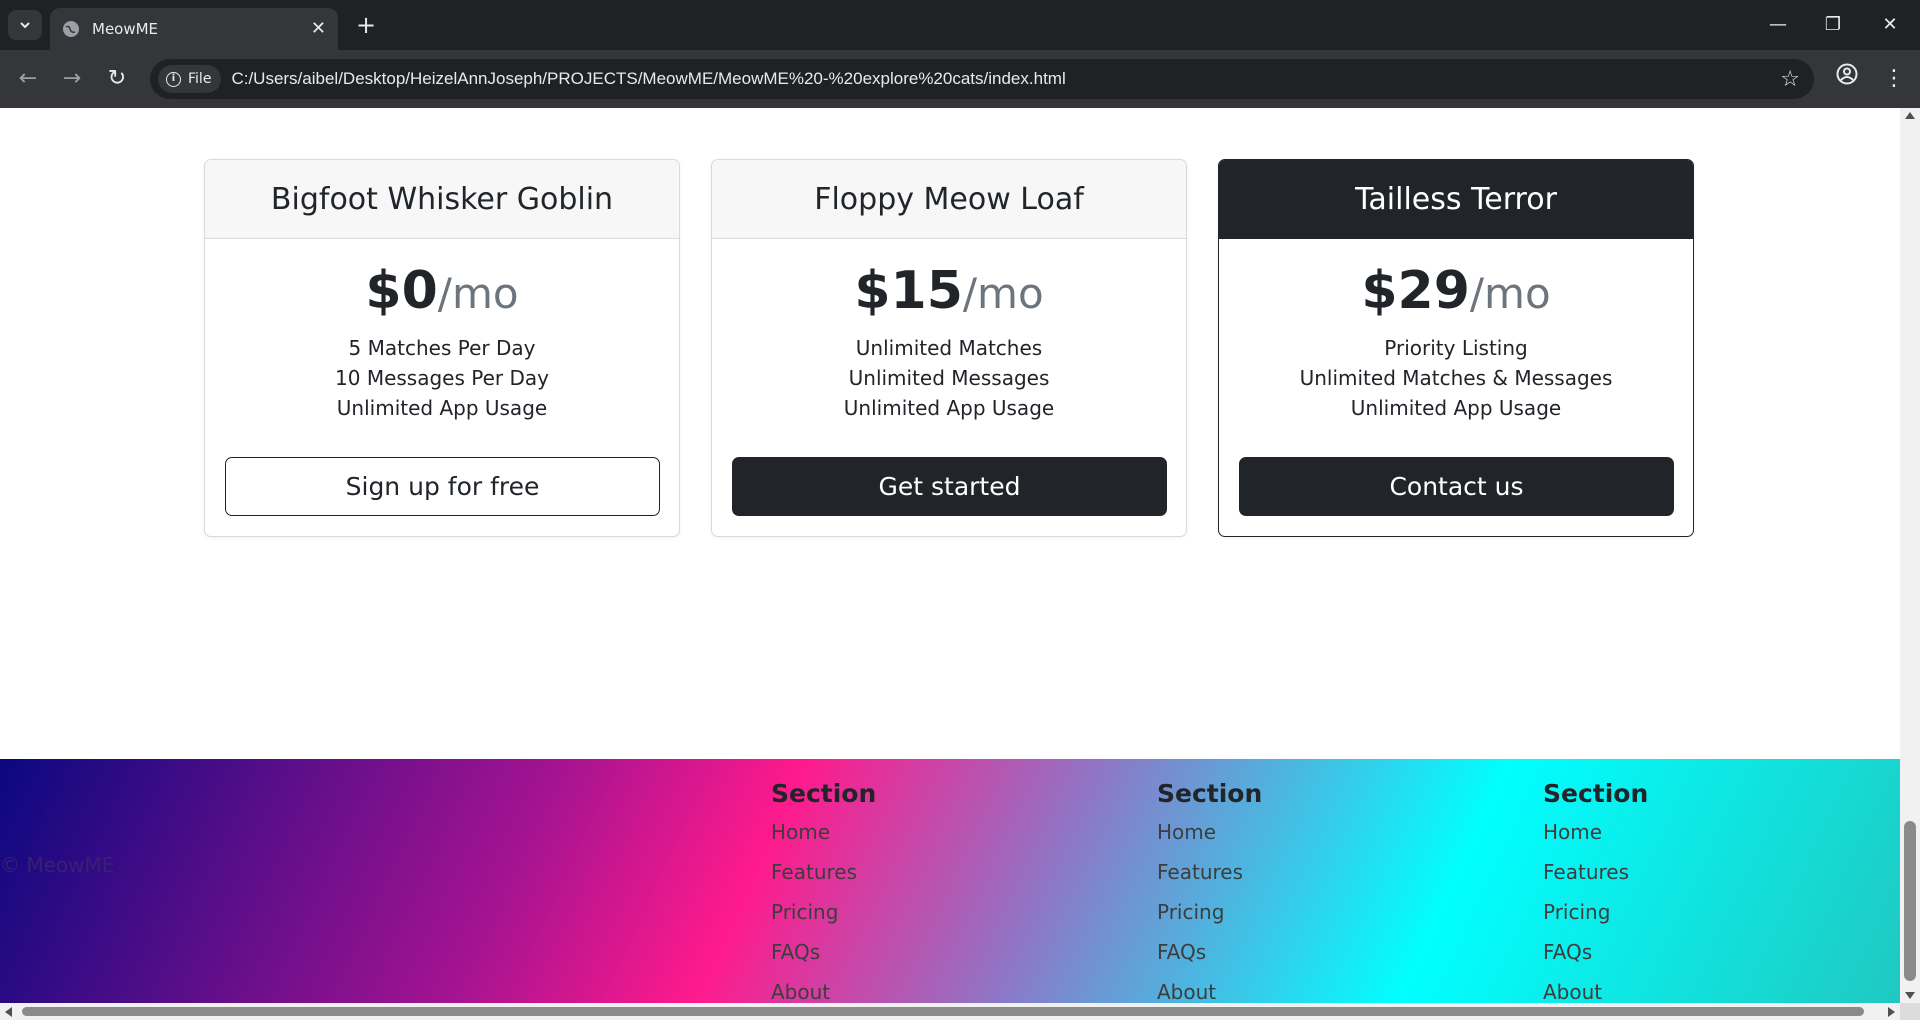 Image resolution: width=1920 pixels, height=1020 pixels. I want to click on card-title: Floppy Meow Loaf, so click(949, 199).